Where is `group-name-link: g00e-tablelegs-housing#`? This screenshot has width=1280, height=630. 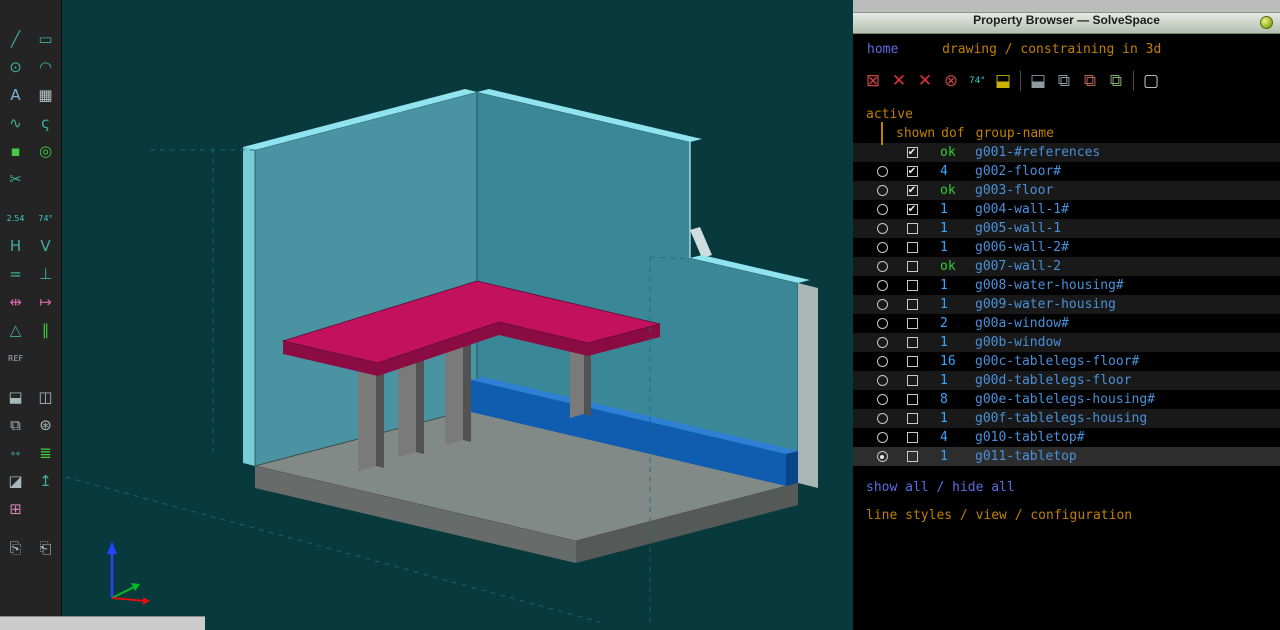 group-name-link: g00e-tablelegs-housing# is located at coordinates (1058, 399).